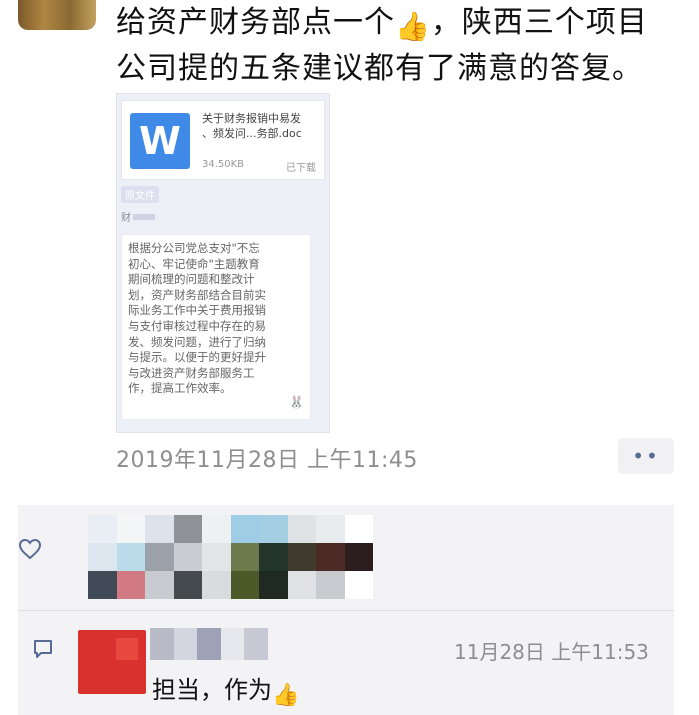  Describe the element at coordinates (197, 294) in the screenshot. I see `message-line: 划，资产财务部结合目前实` at that location.